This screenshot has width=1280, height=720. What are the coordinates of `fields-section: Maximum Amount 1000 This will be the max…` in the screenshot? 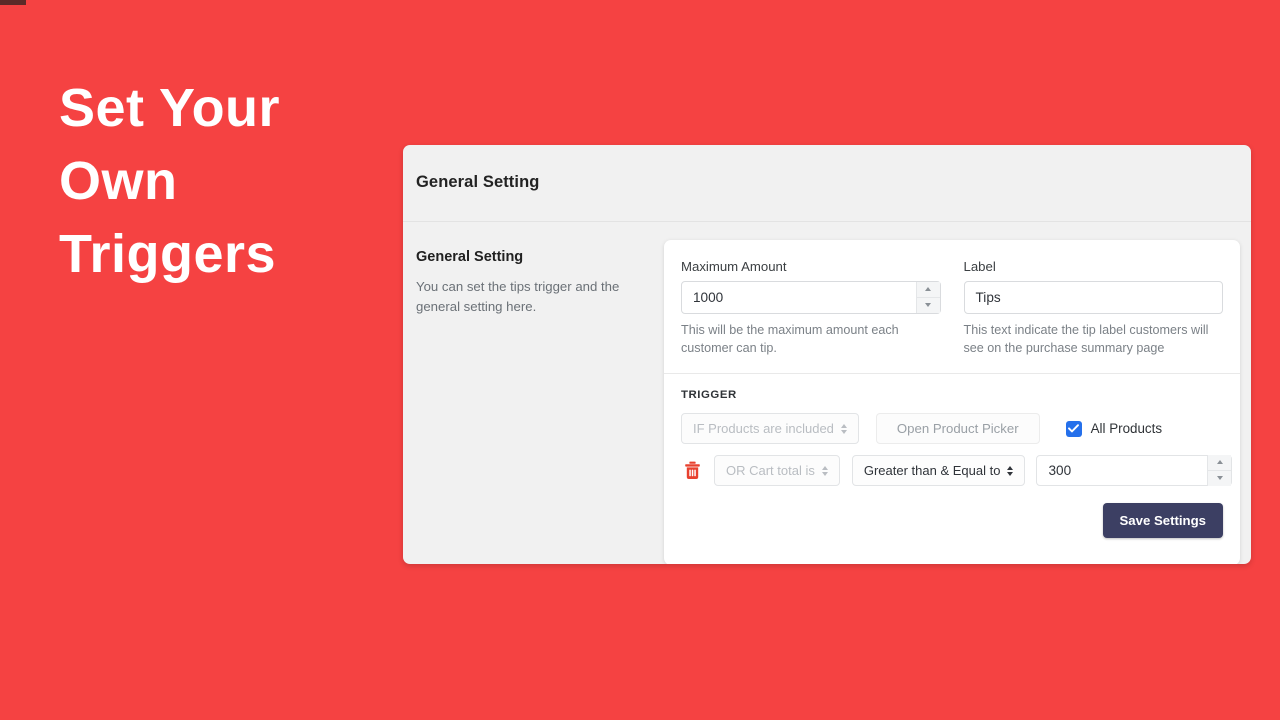 It's located at (952, 307).